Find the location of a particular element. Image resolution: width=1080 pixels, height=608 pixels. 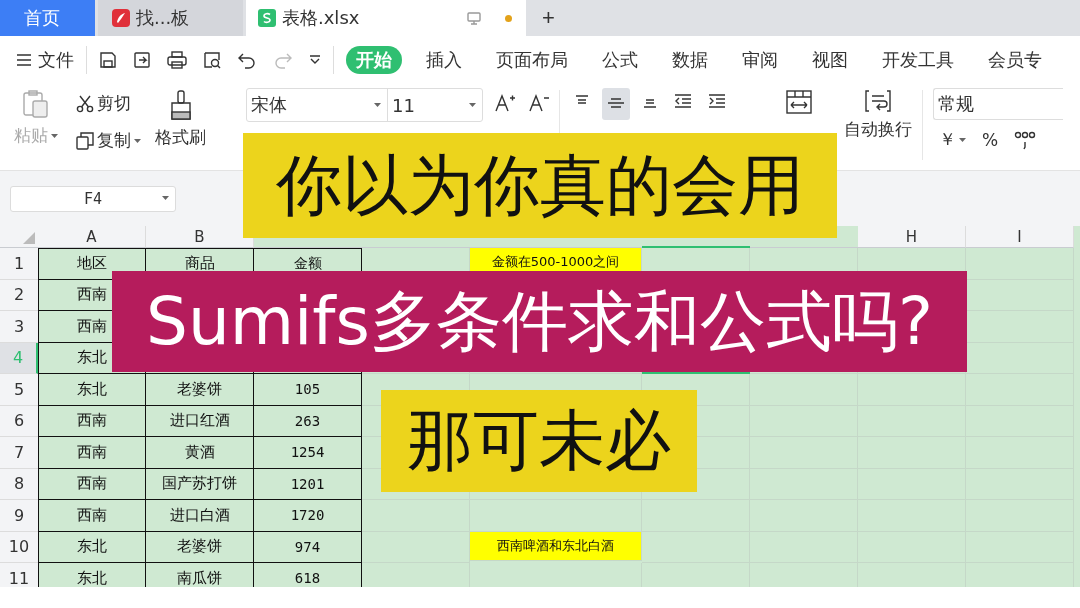

copy-icon is located at coordinates (85, 140).